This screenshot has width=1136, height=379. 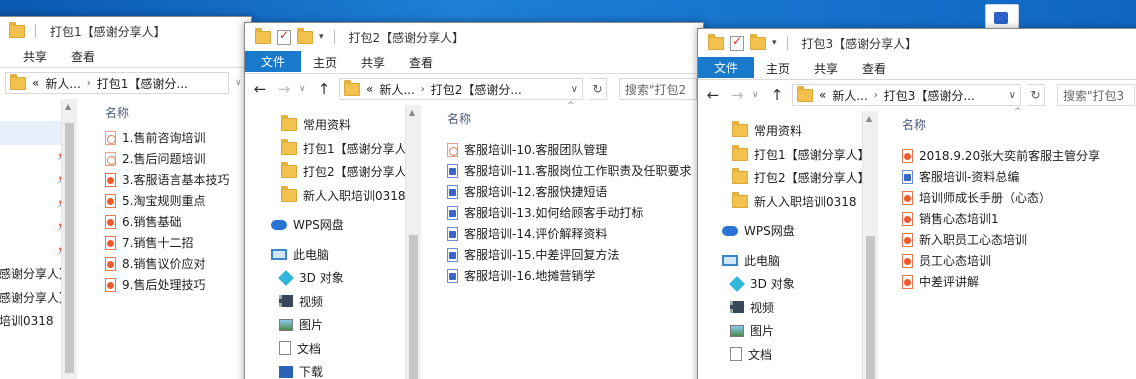 What do you see at coordinates (174, 263) in the screenshot?
I see `file-item: 8.销售议价应对` at bounding box center [174, 263].